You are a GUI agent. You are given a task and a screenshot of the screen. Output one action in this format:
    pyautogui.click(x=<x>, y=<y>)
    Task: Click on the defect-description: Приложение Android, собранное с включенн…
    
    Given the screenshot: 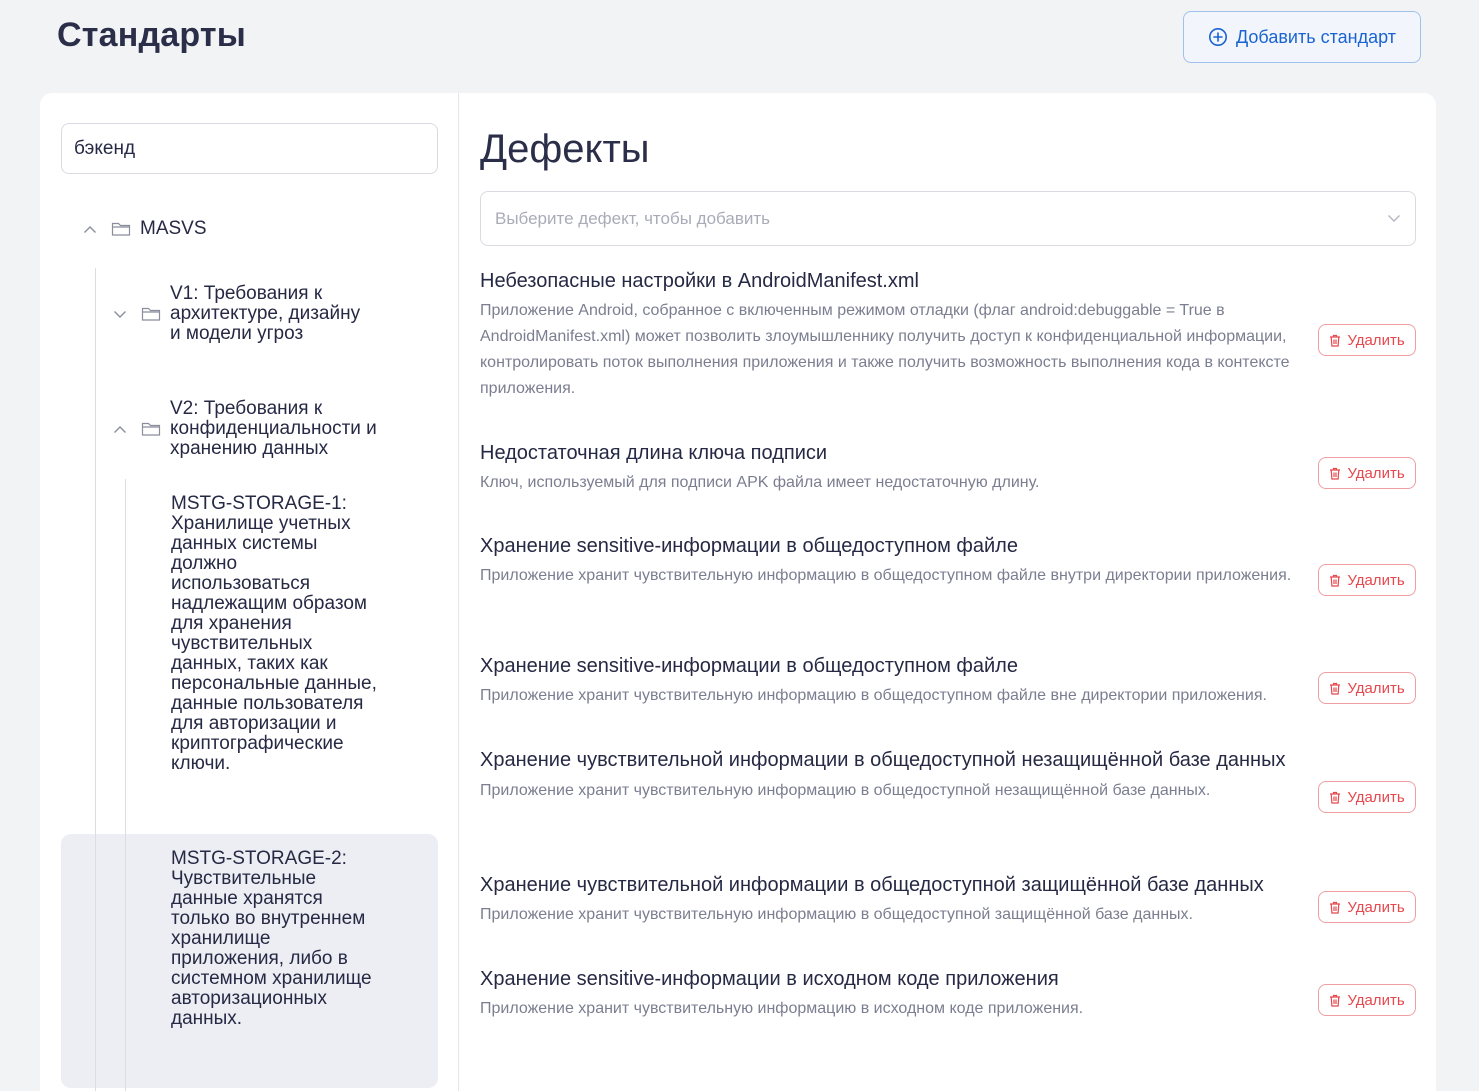 What is the action you would take?
    pyautogui.click(x=885, y=349)
    